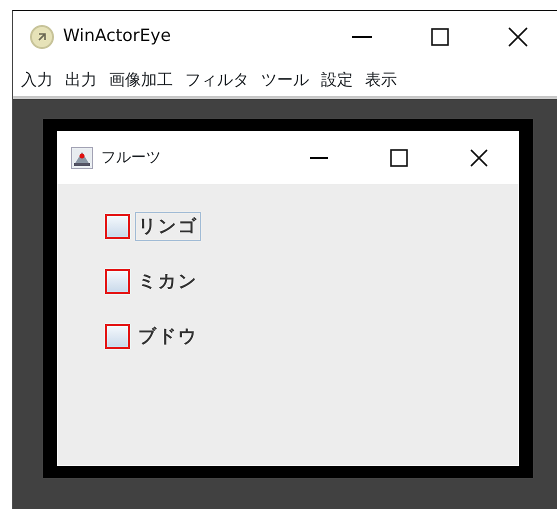 This screenshot has height=509, width=557. I want to click on java-icon, so click(82, 157).